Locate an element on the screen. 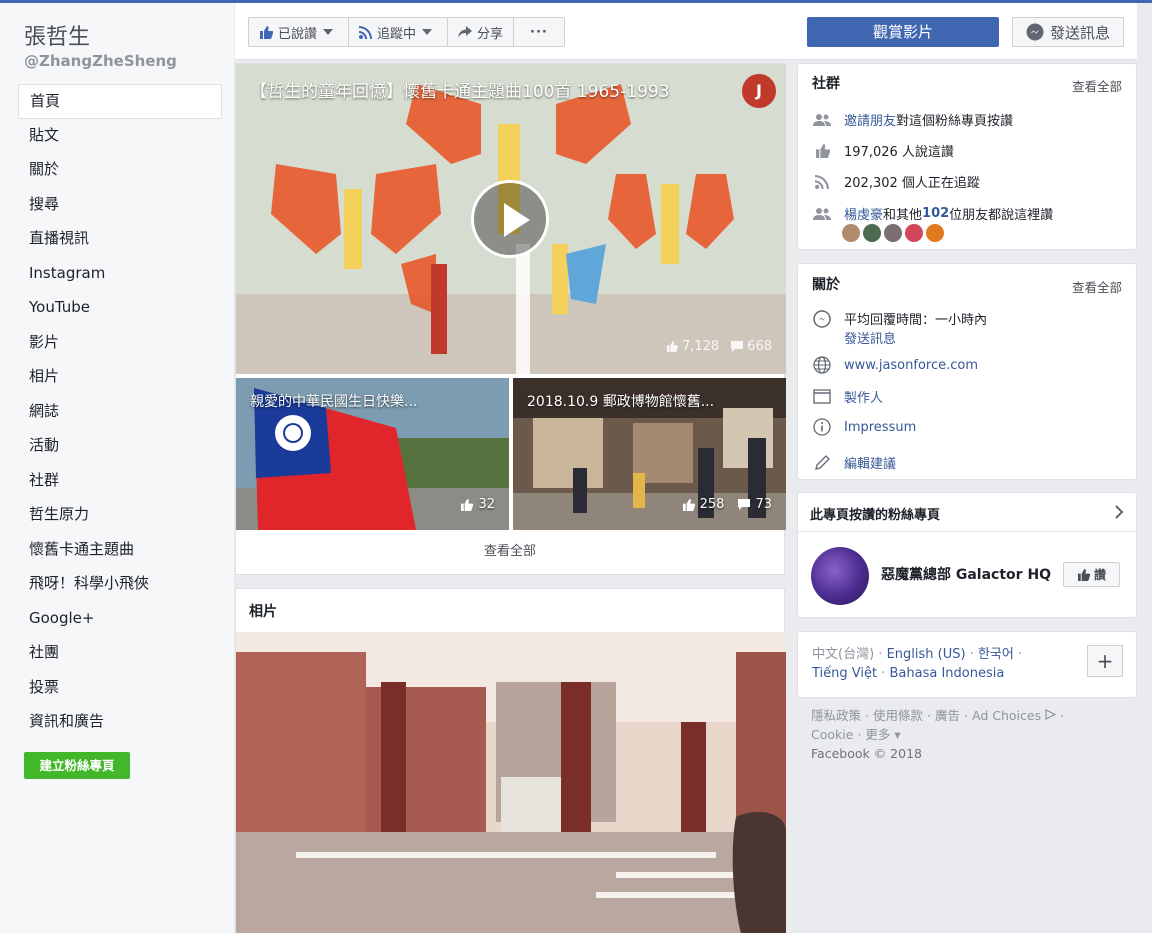 This screenshot has height=933, width=1152. likes-count-text: 197,026 人說這讚 is located at coordinates (899, 152).